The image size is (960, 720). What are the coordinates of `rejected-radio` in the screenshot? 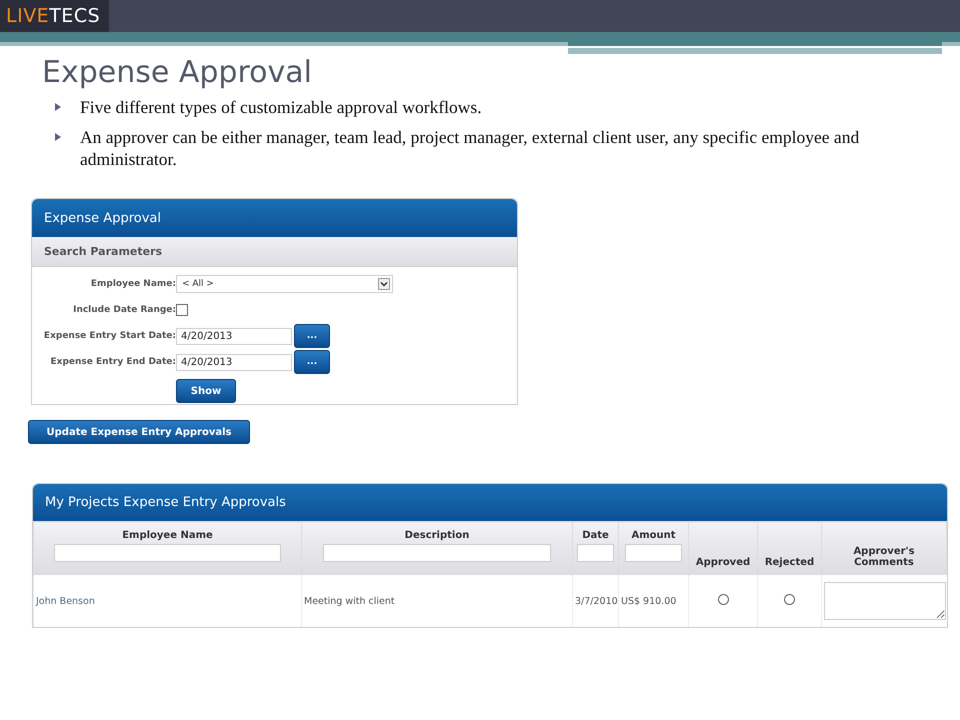 It's located at (789, 599).